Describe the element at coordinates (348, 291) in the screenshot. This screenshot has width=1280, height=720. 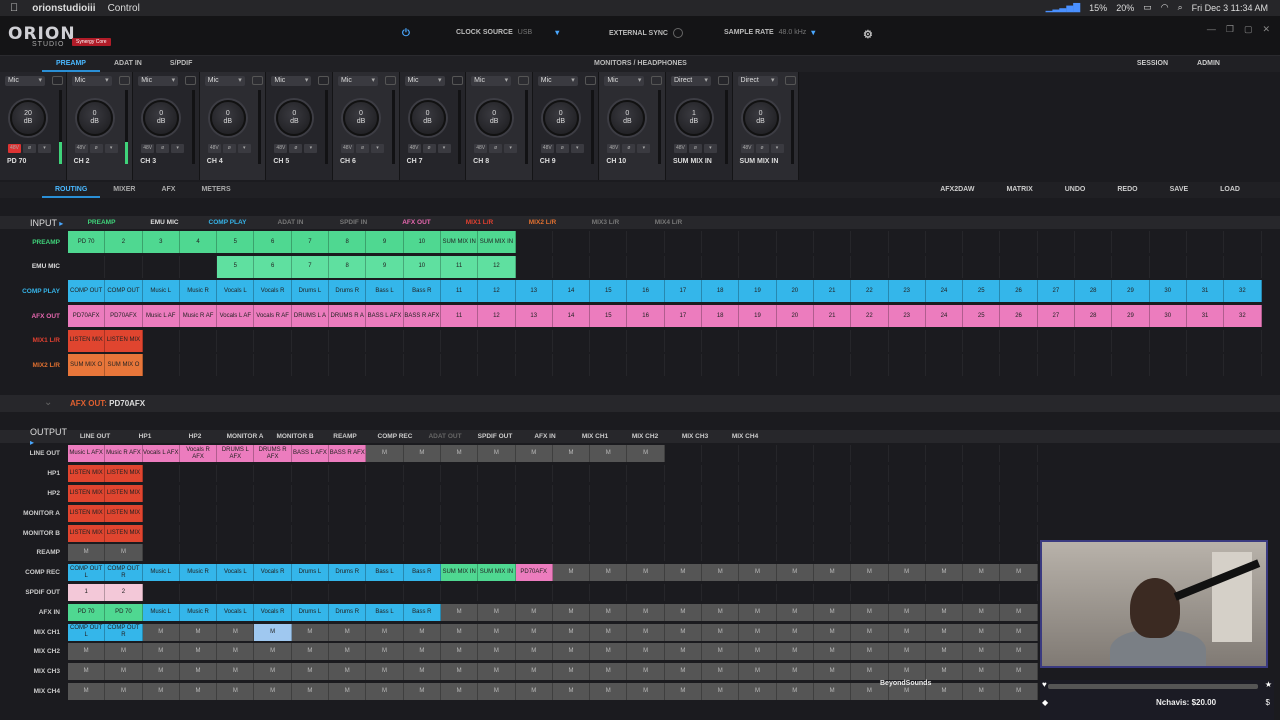
I see `route-cell: Drums R` at that location.